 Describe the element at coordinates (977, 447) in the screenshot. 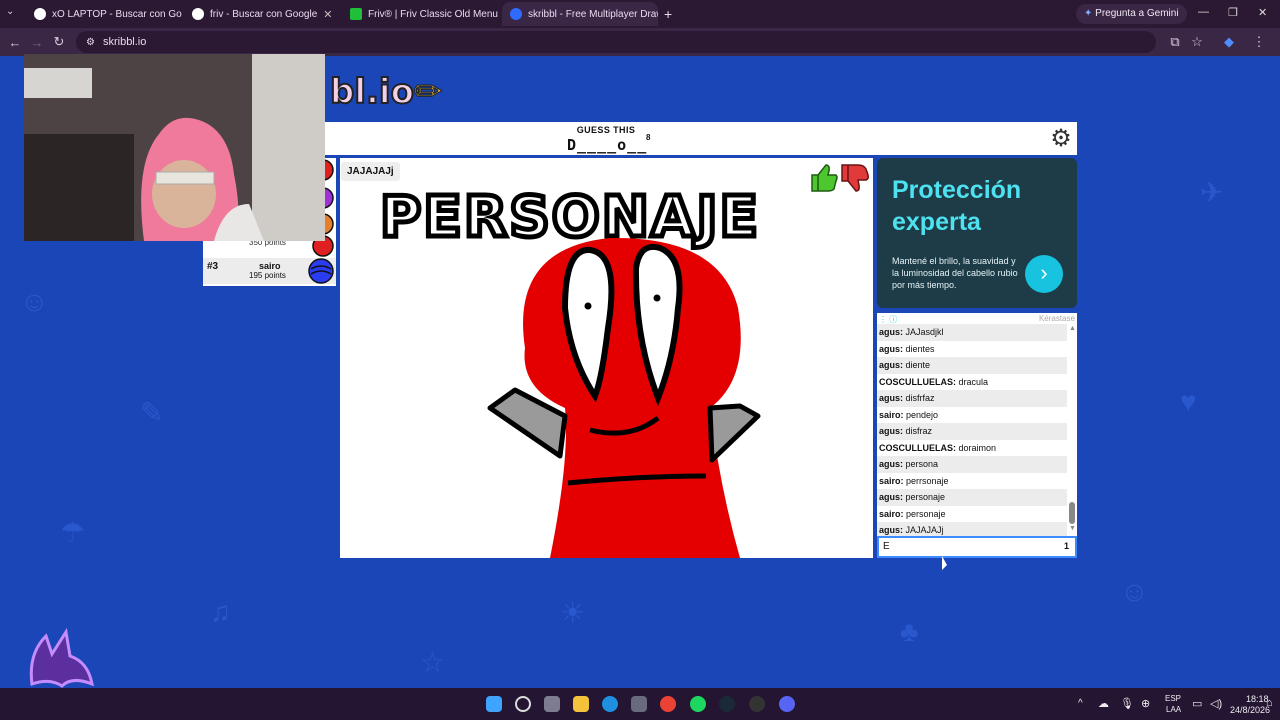

I see `chat-text: doraimon` at that location.